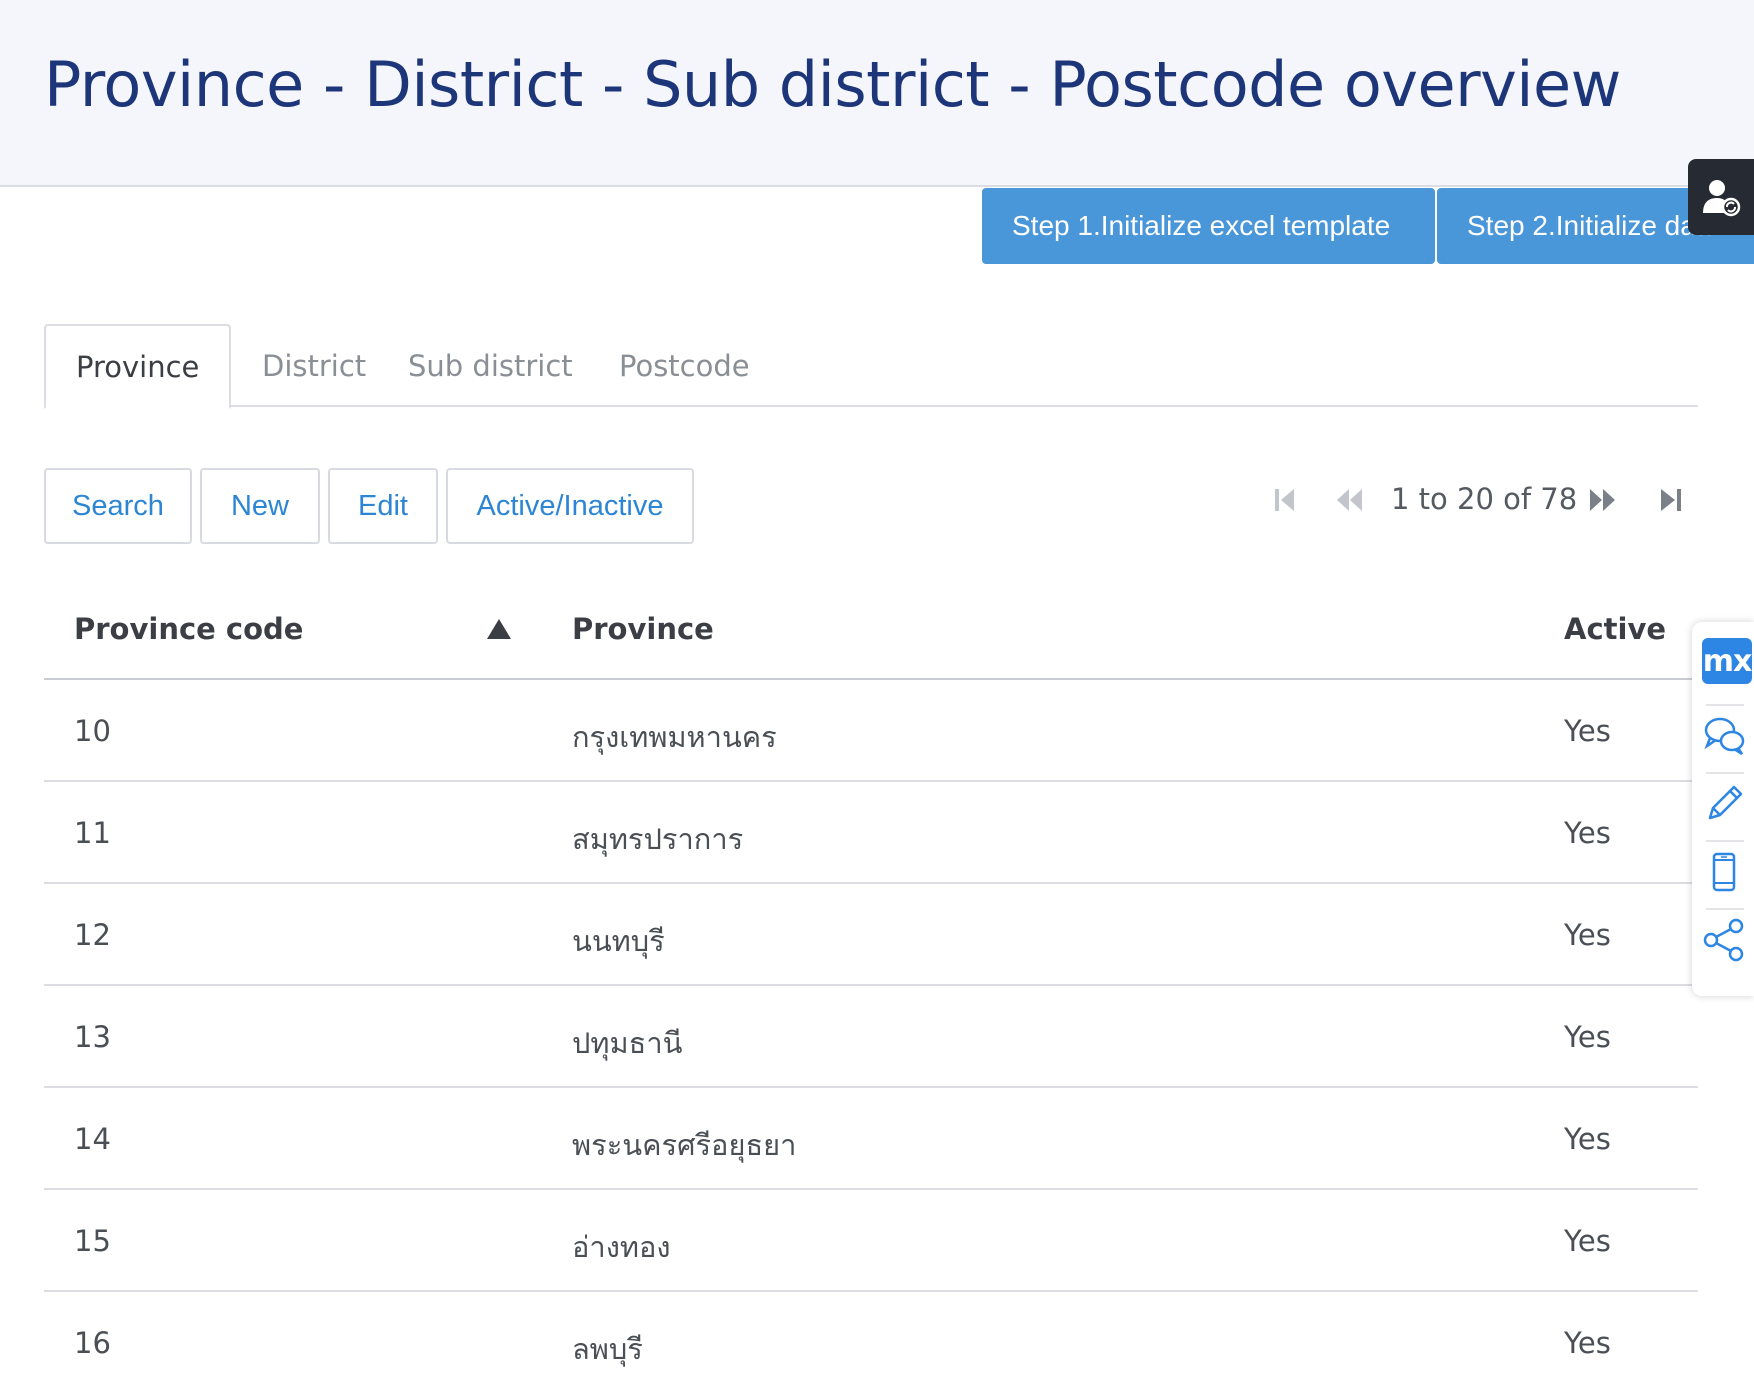 This screenshot has width=1754, height=1382. What do you see at coordinates (607, 1349) in the screenshot?
I see `province-name-cell: ลพบุรี` at bounding box center [607, 1349].